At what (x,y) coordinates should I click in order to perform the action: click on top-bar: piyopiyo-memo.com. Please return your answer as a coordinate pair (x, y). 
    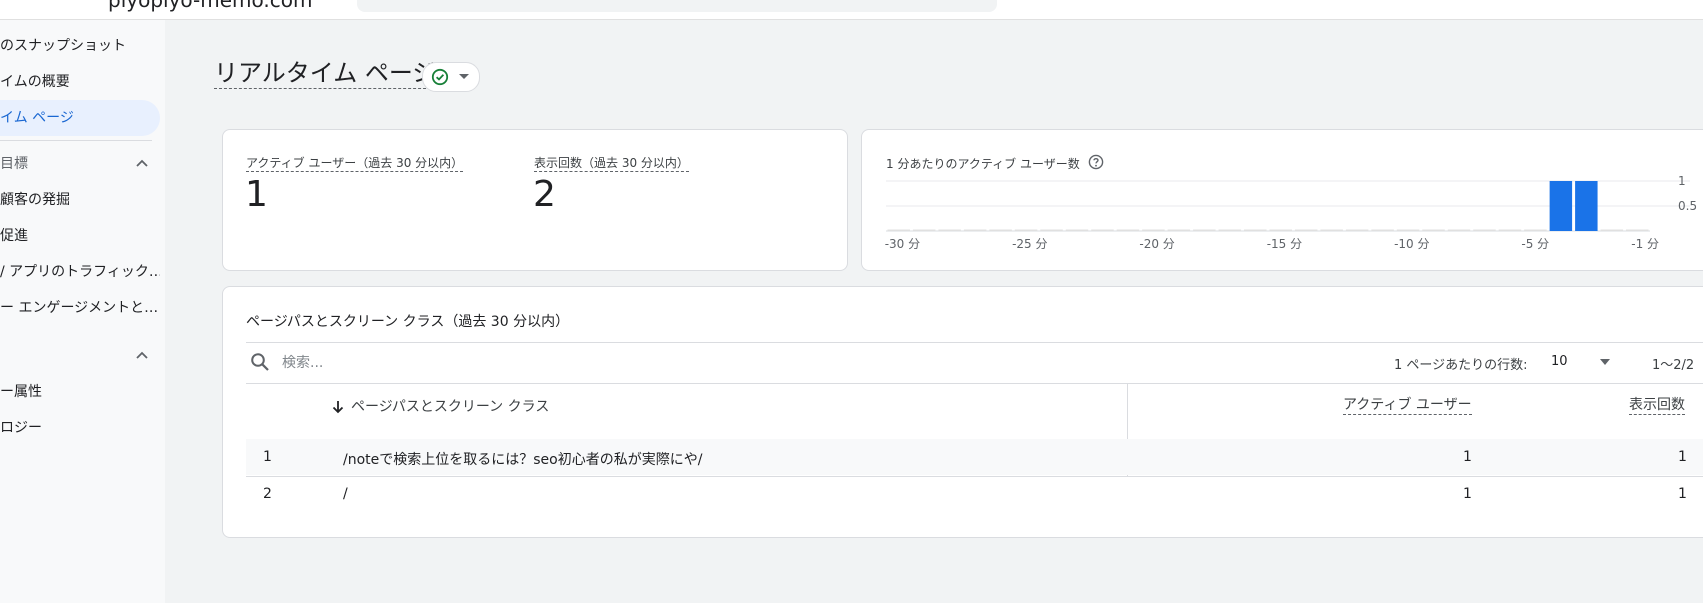
    Looking at the image, I should click on (851, 10).